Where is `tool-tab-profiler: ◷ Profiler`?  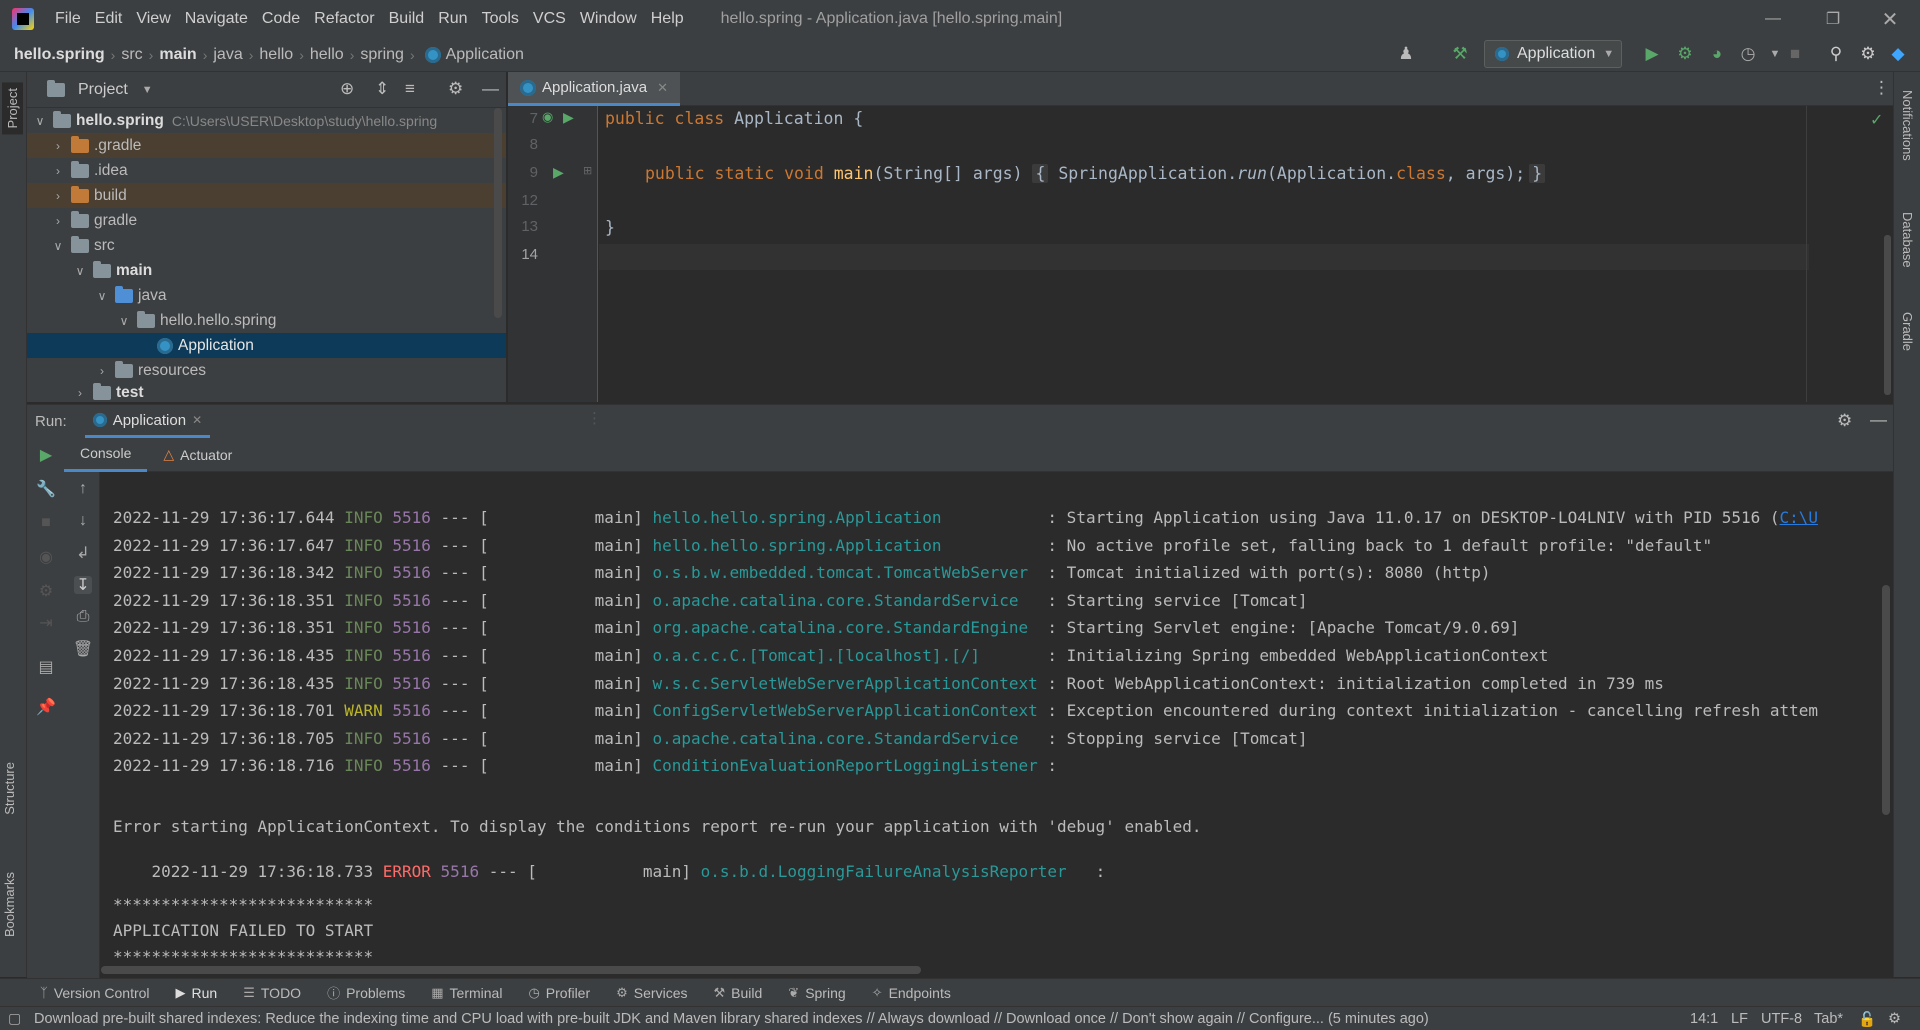 tool-tab-profiler: ◷ Profiler is located at coordinates (559, 993).